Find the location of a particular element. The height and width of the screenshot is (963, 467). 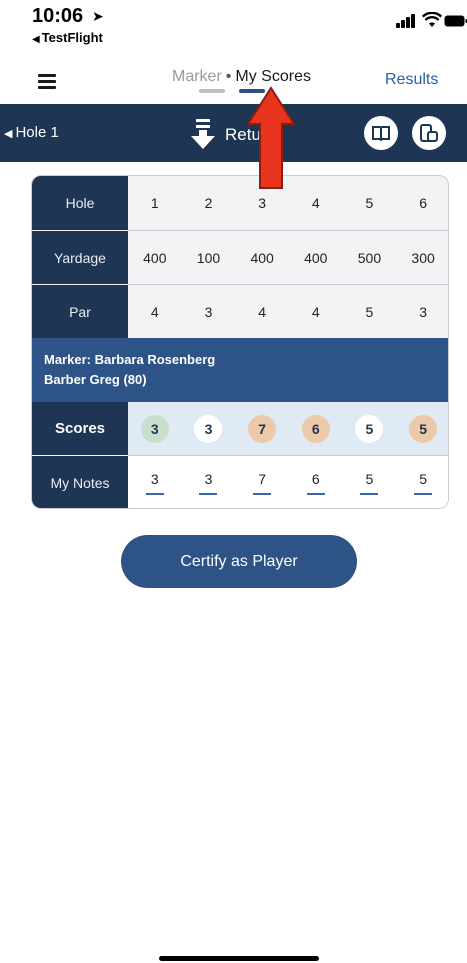

par-row: Par 4 3 4 4 5 3 is located at coordinates (240, 311).